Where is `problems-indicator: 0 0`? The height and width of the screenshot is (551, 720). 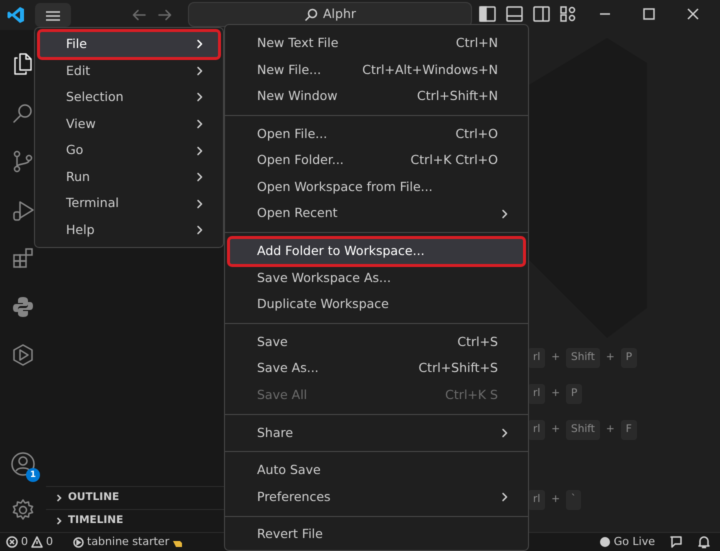 problems-indicator: 0 0 is located at coordinates (29, 542).